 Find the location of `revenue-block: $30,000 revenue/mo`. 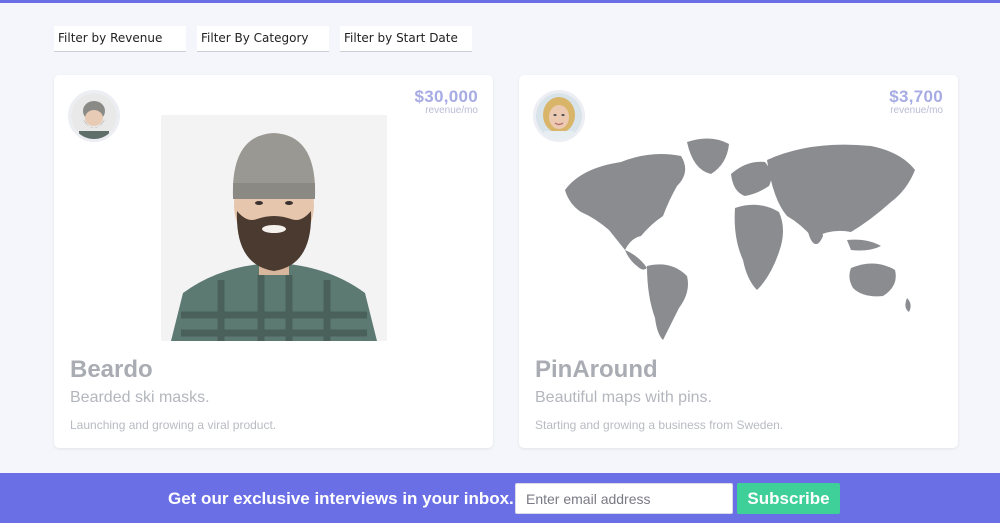

revenue-block: $30,000 revenue/mo is located at coordinates (446, 101).